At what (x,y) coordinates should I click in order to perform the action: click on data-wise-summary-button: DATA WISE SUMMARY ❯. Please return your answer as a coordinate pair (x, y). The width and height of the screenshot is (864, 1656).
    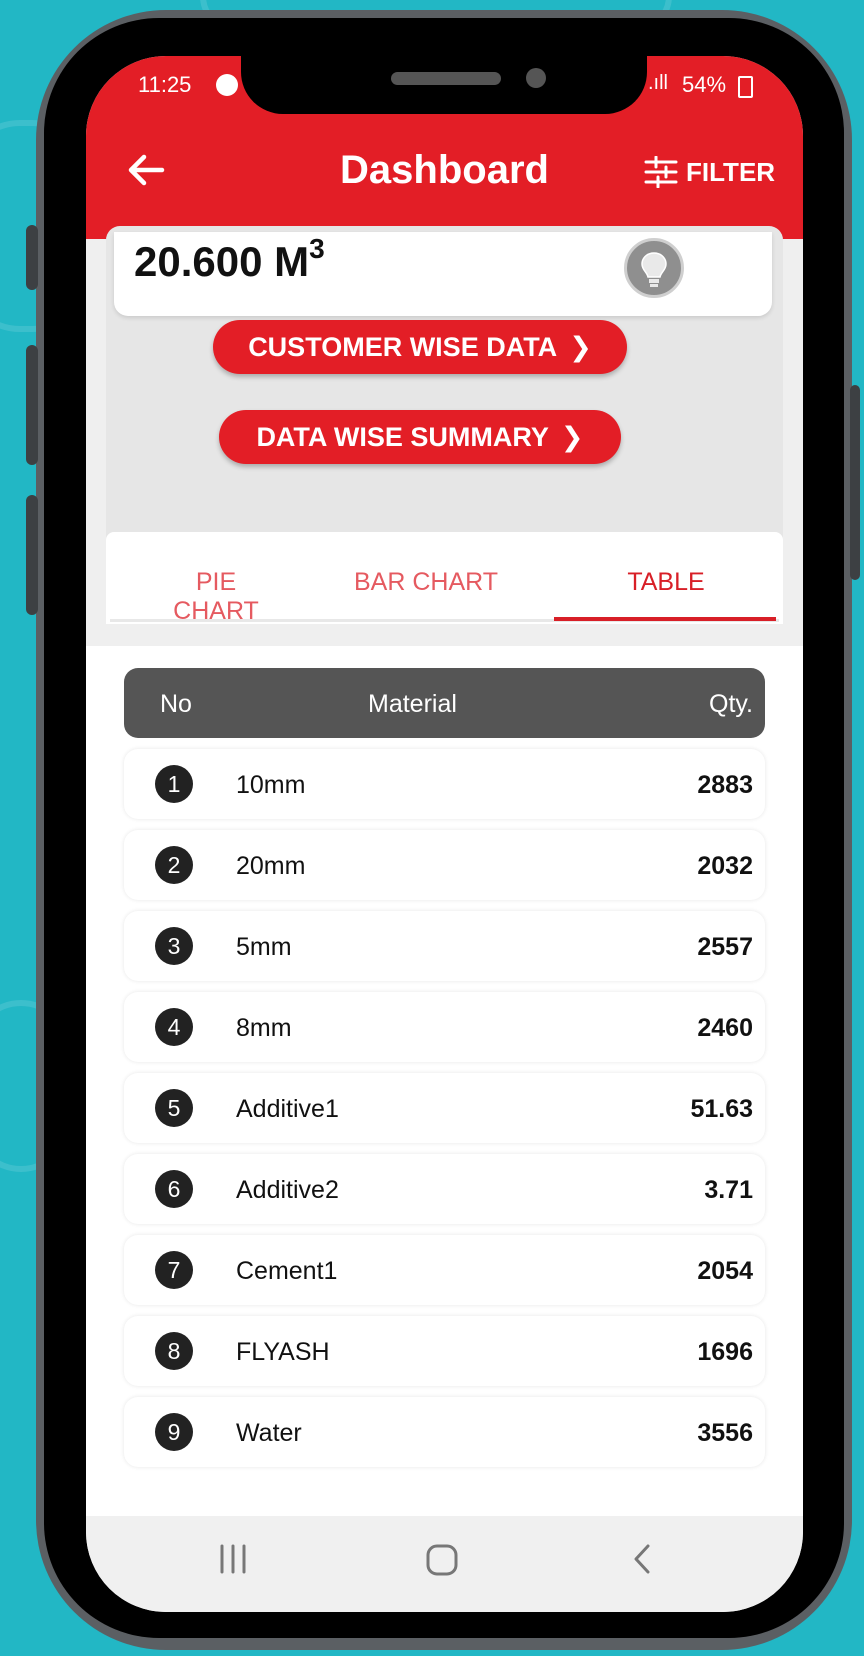
    Looking at the image, I should click on (420, 437).